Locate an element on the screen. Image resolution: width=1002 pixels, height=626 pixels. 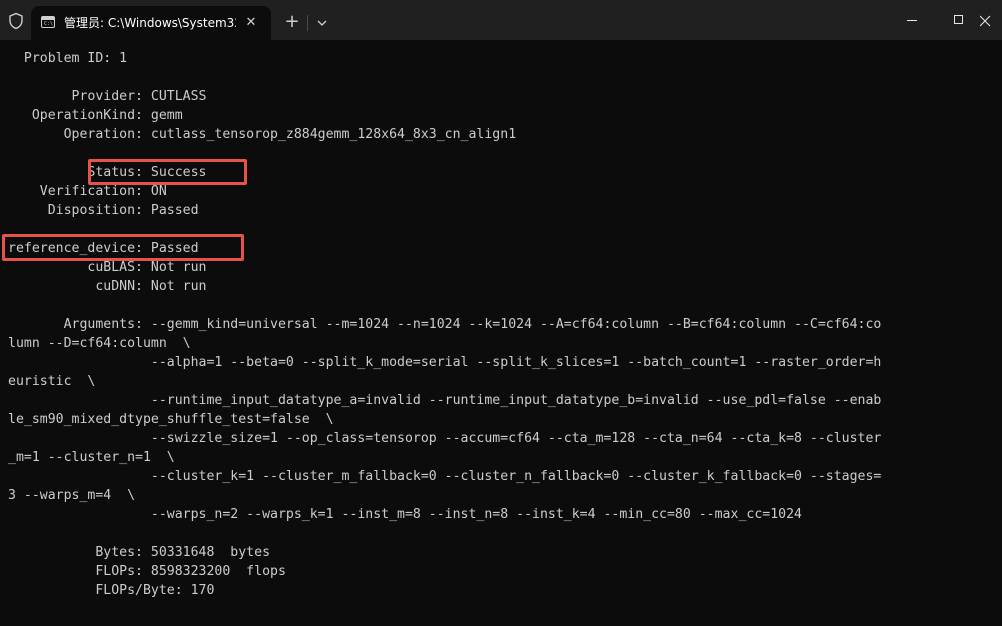
terminal-line: Bytes: 50331648 bytes is located at coordinates (139, 552).